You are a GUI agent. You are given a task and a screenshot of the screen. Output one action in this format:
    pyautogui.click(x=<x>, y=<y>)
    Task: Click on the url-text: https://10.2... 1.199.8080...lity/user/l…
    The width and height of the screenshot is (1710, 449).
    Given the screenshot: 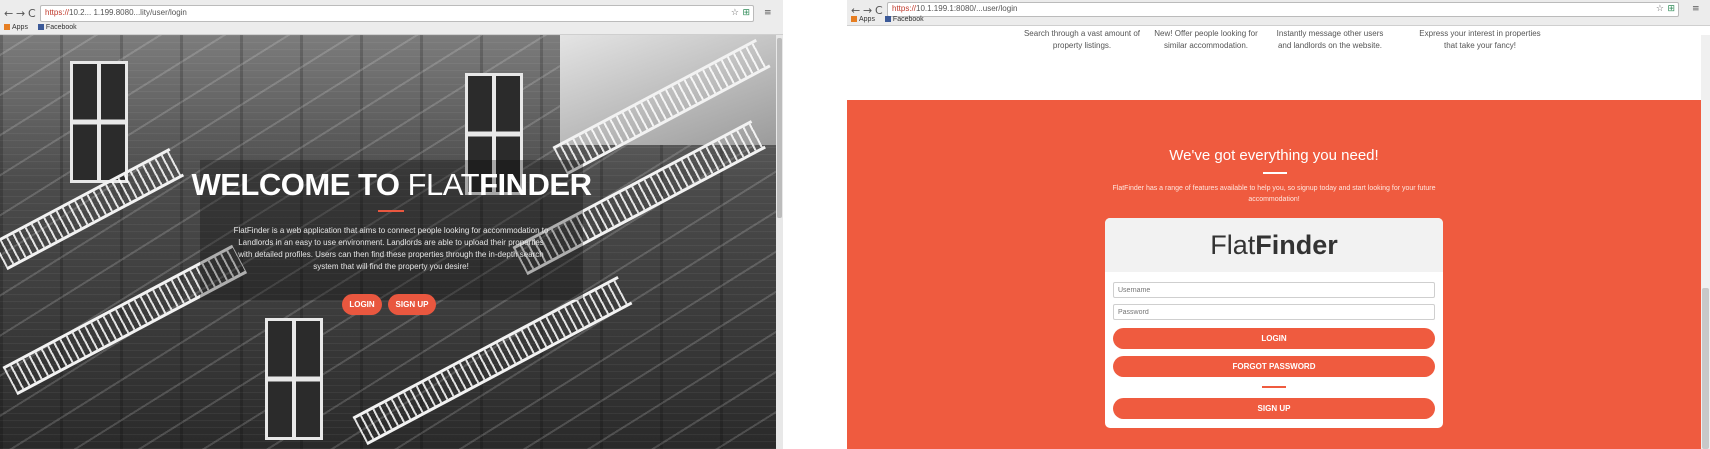 What is the action you would take?
    pyautogui.click(x=116, y=12)
    